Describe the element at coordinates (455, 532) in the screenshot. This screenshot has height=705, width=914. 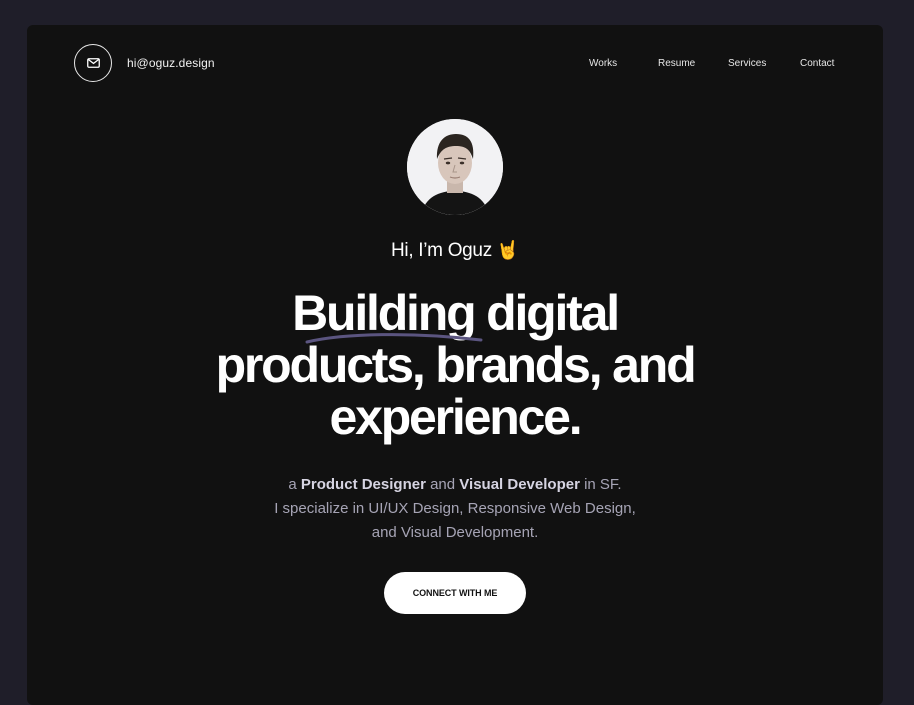
I see `intro-line-3: and Visual Development.` at that location.